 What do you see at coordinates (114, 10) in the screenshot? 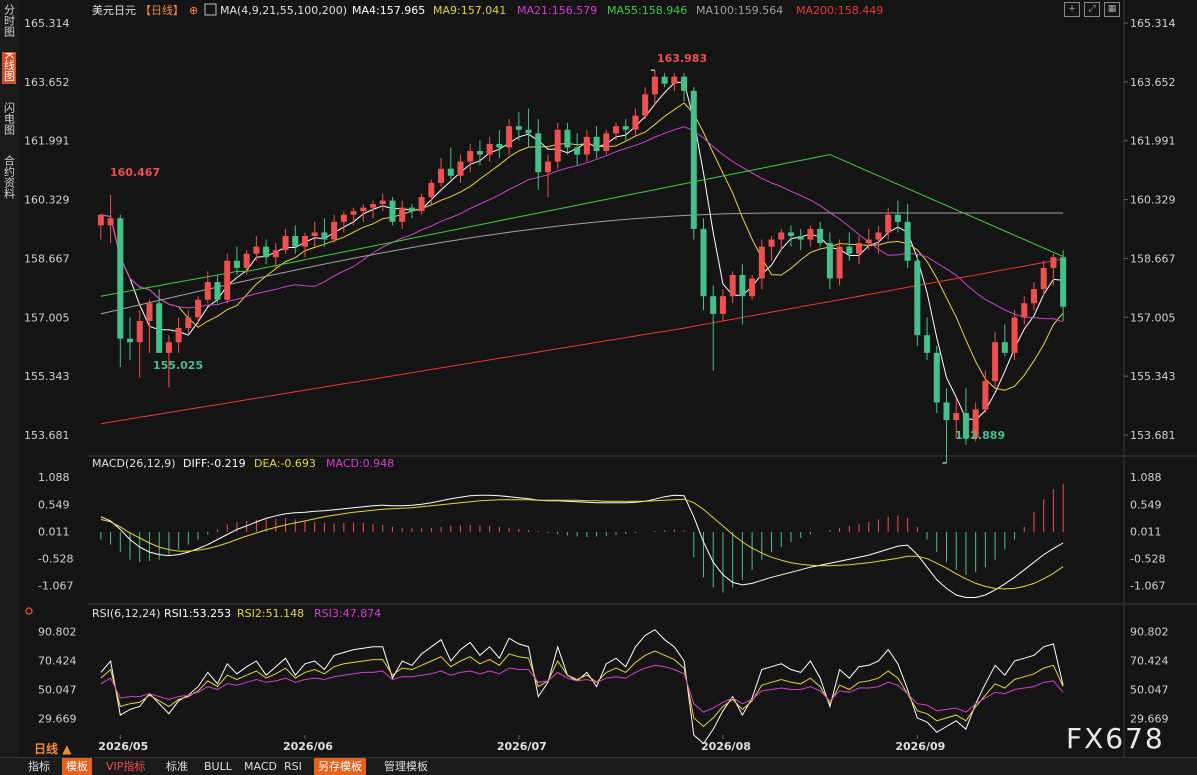
I see `symbol-label: 美元日元` at bounding box center [114, 10].